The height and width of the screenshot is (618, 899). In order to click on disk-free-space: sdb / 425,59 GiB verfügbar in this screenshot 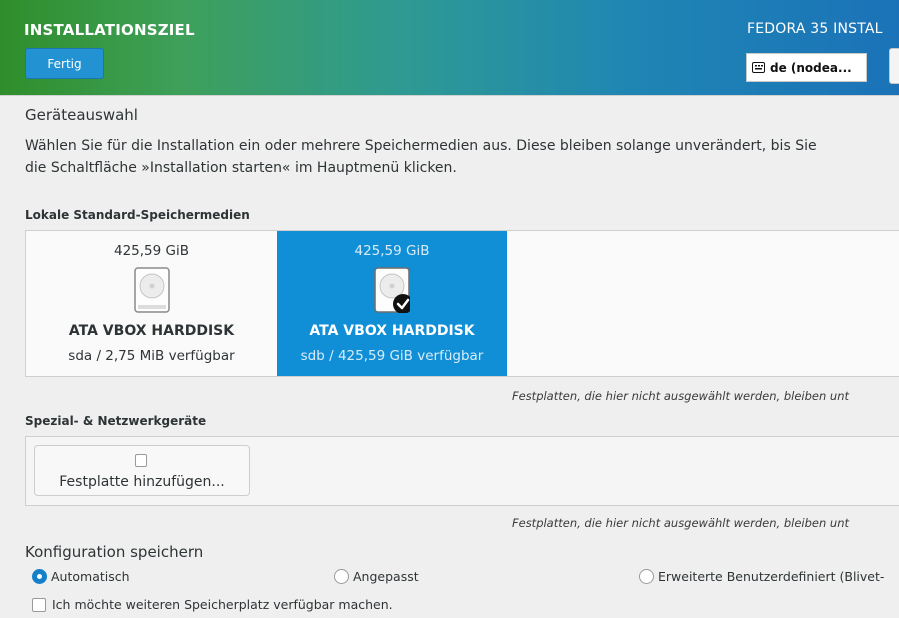, I will do `click(392, 356)`.